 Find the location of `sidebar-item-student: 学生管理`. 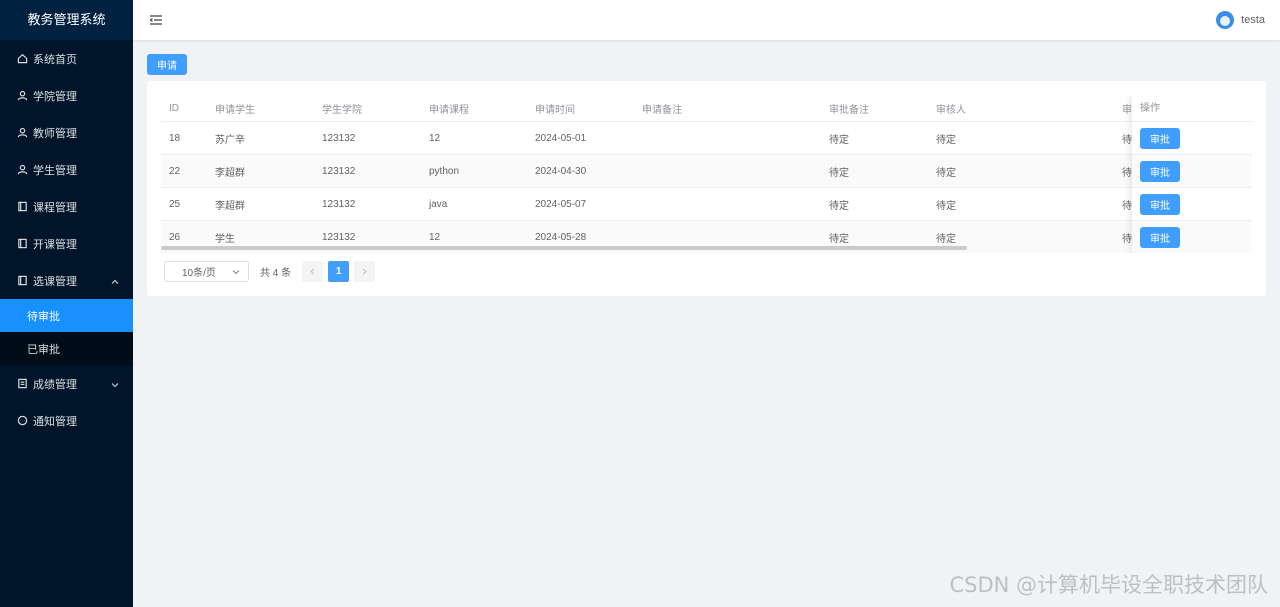

sidebar-item-student: 学生管理 is located at coordinates (66, 169).